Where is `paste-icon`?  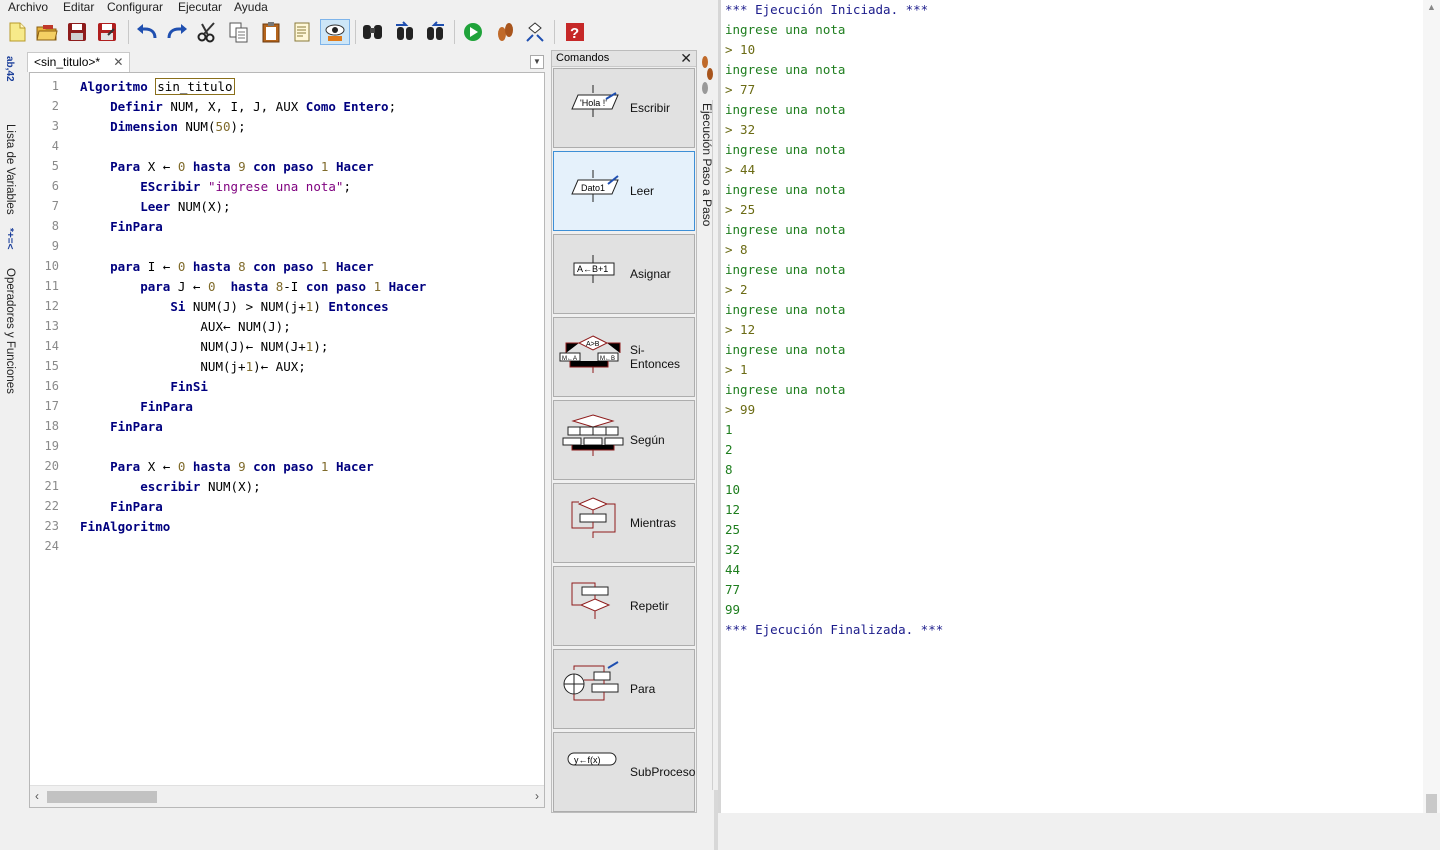 paste-icon is located at coordinates (271, 32).